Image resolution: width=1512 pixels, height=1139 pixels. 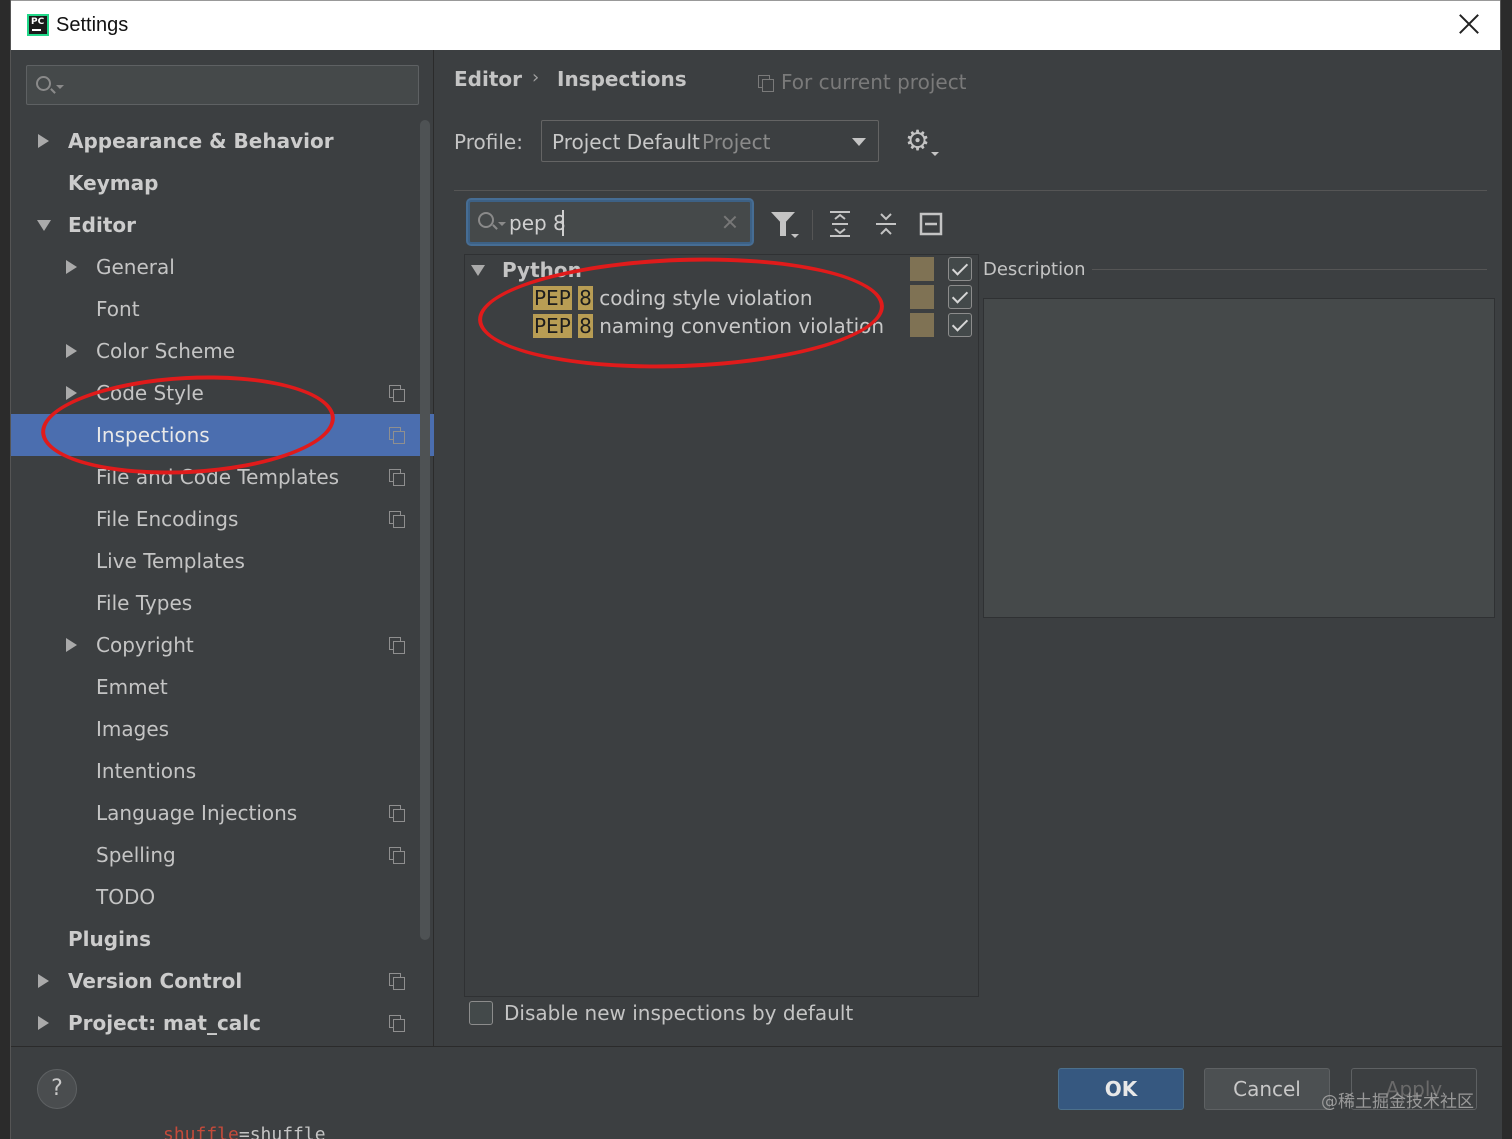 What do you see at coordinates (840, 224) in the screenshot?
I see `expand-all-icon` at bounding box center [840, 224].